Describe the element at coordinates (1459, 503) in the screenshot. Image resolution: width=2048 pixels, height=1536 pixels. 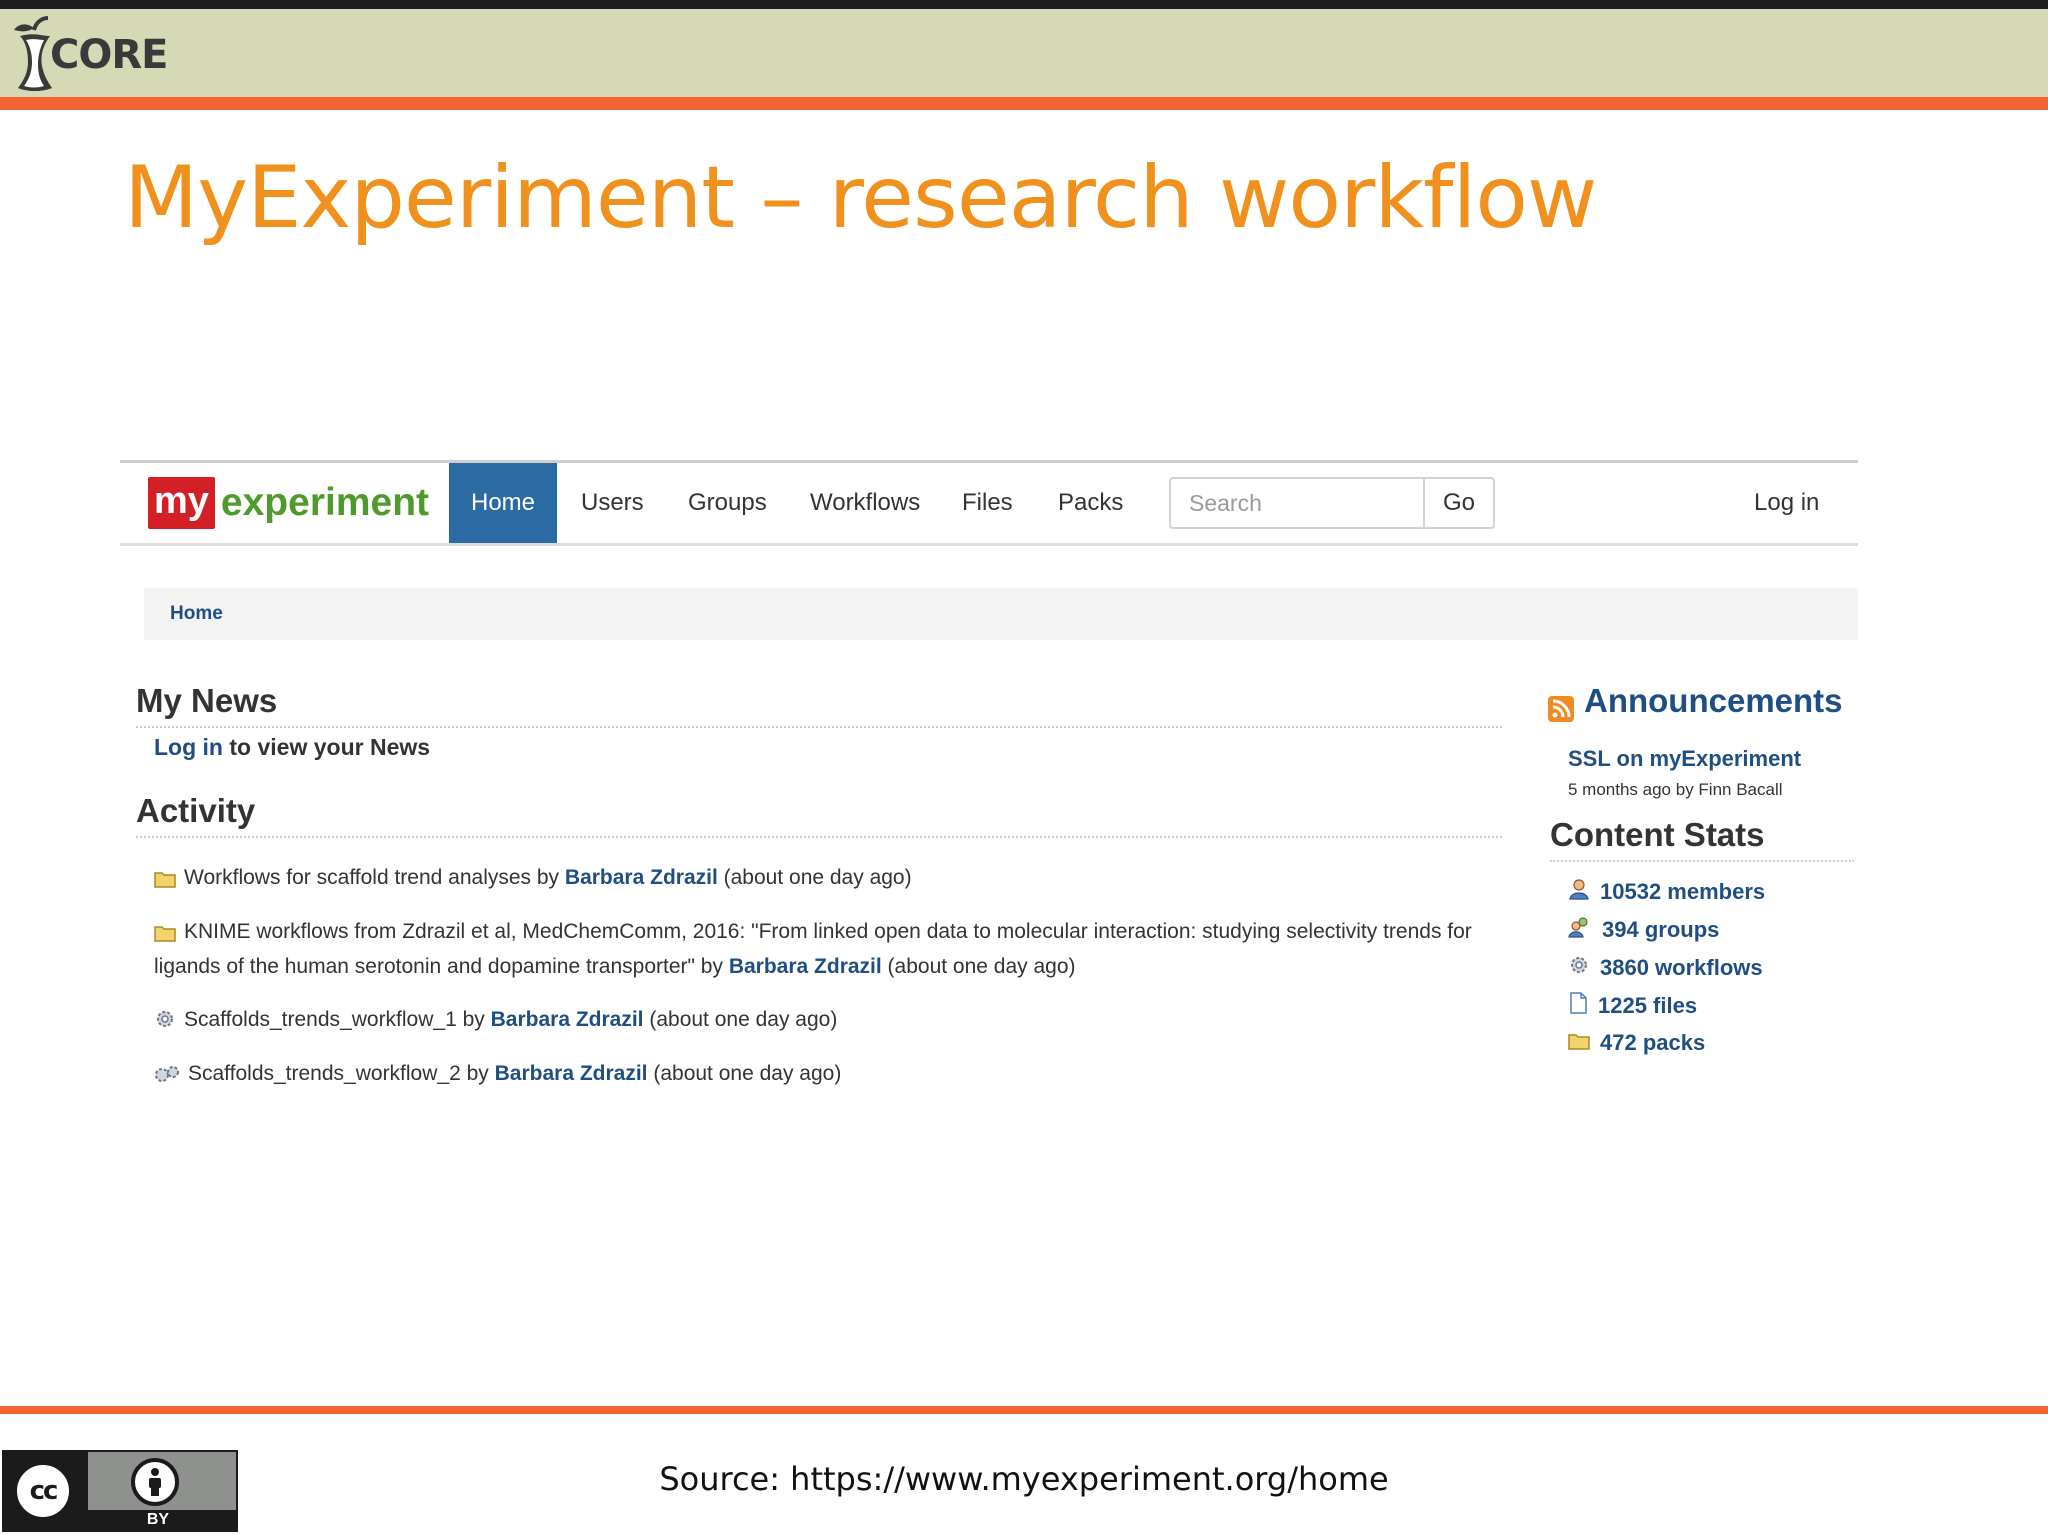
I see `search-go-button: Go` at that location.